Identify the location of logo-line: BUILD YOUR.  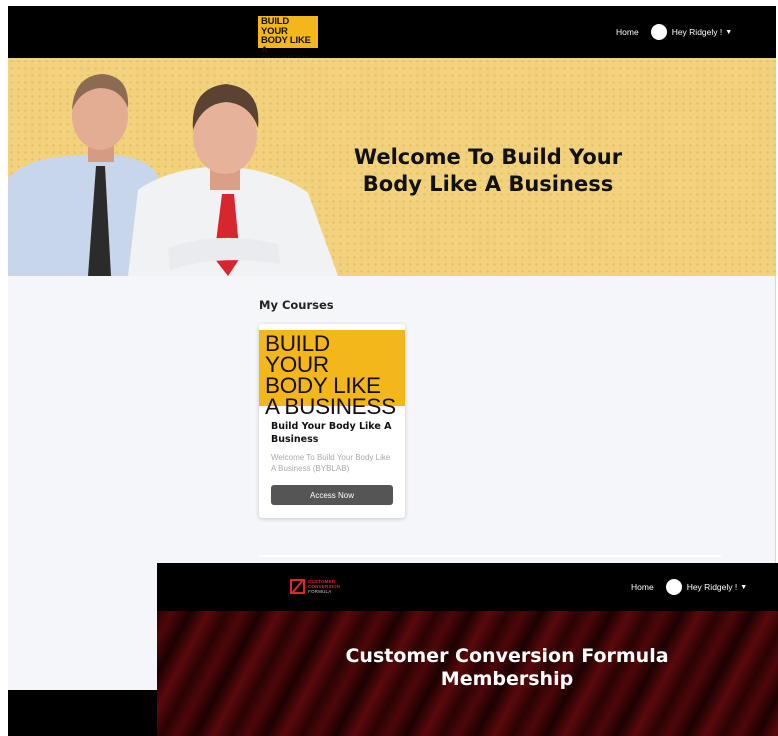
(275, 26).